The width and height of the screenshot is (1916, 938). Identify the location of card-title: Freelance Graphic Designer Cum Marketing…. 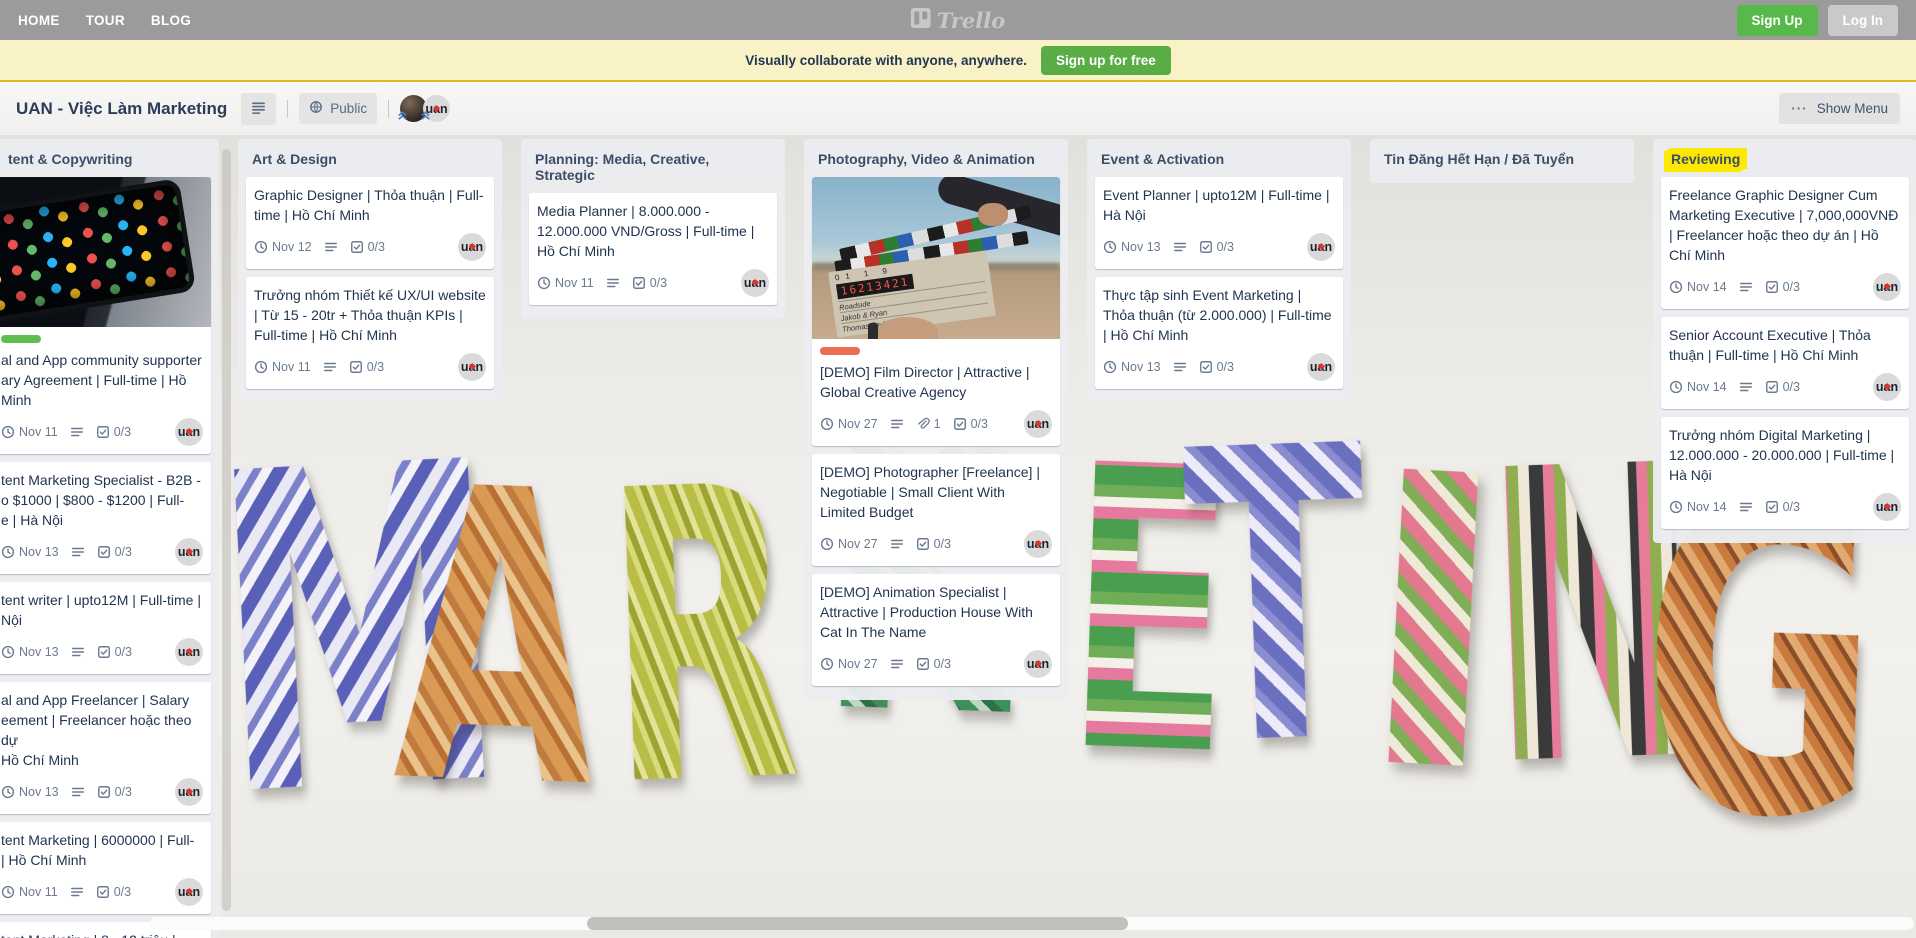
(1784, 225).